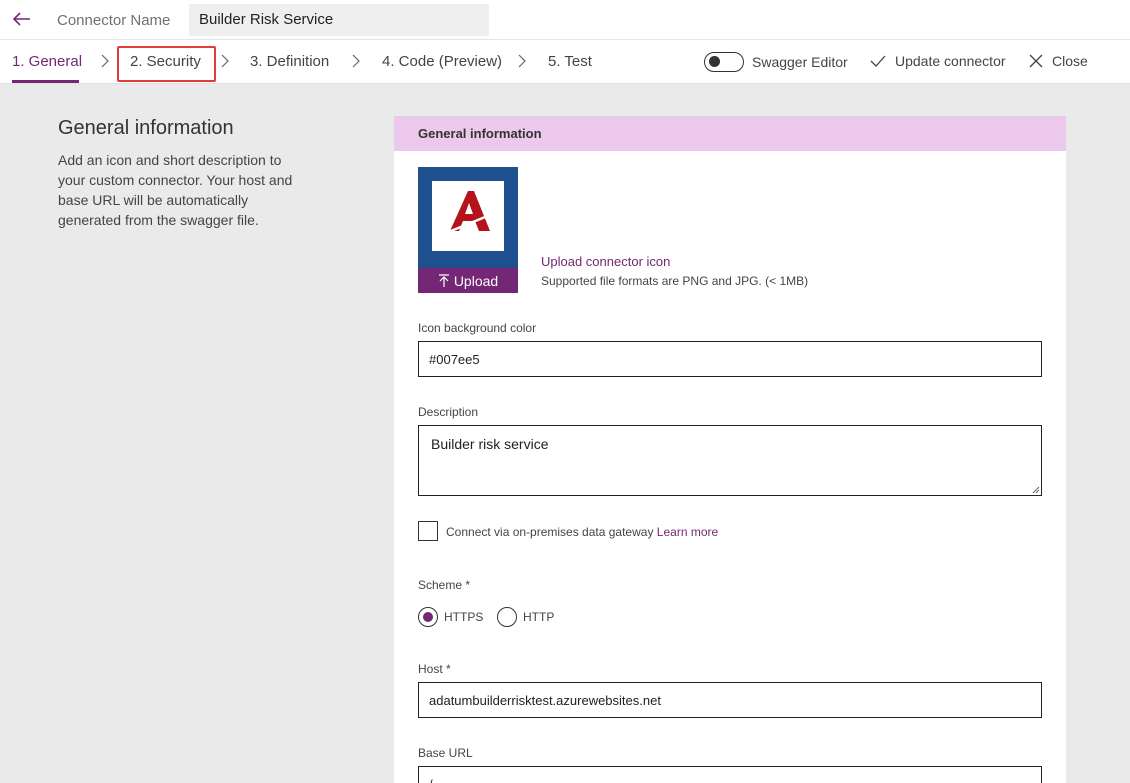 The width and height of the screenshot is (1130, 783). I want to click on description-textarea: Builder risk service, so click(730, 460).